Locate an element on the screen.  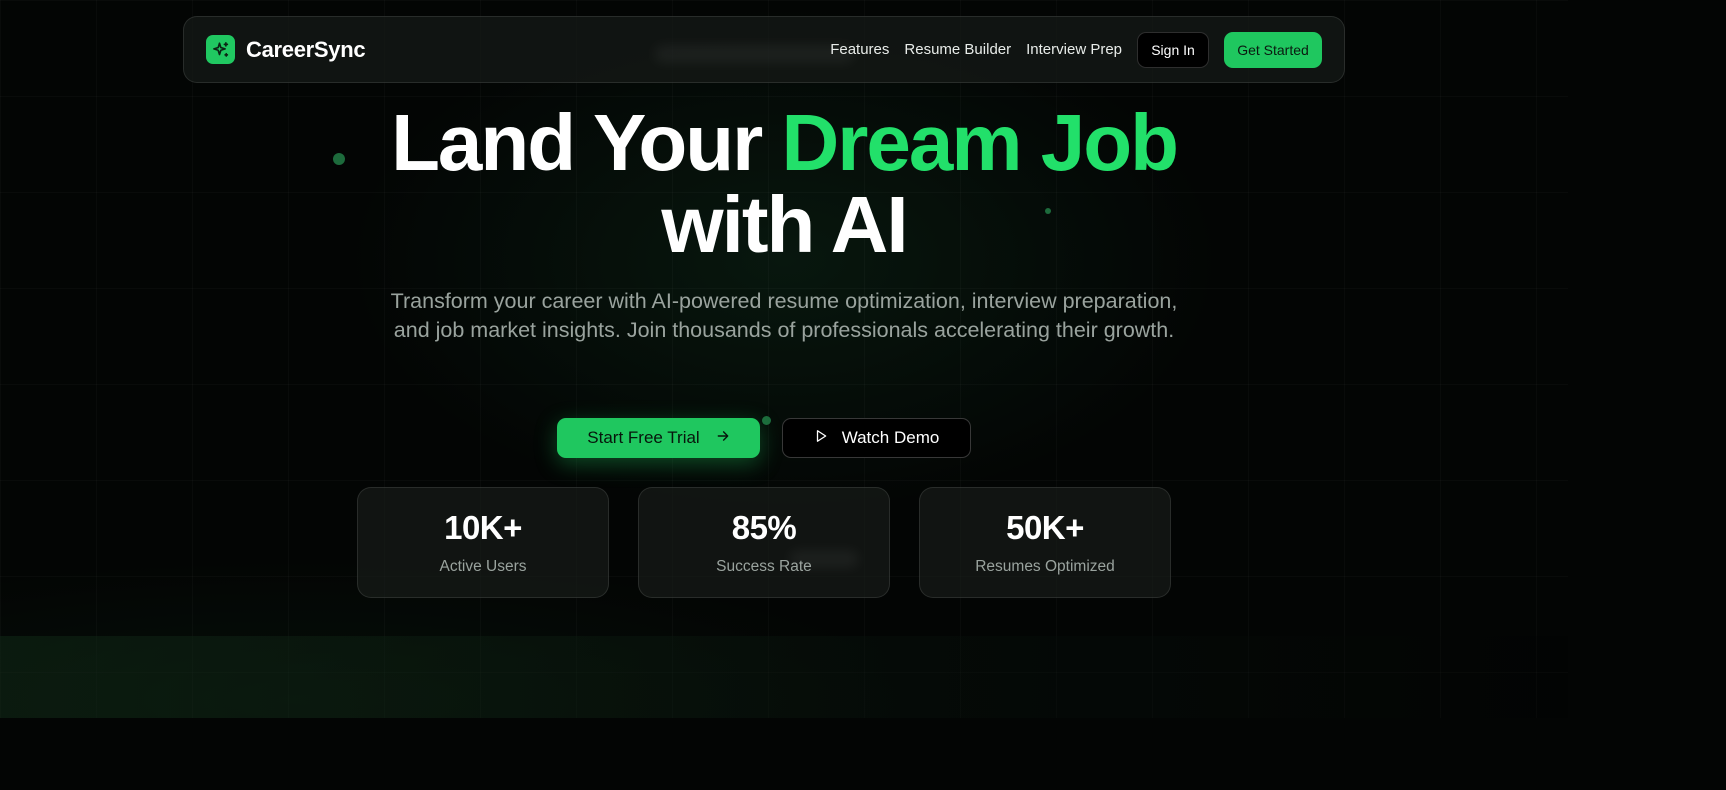
stat-value: 85% is located at coordinates (764, 527).